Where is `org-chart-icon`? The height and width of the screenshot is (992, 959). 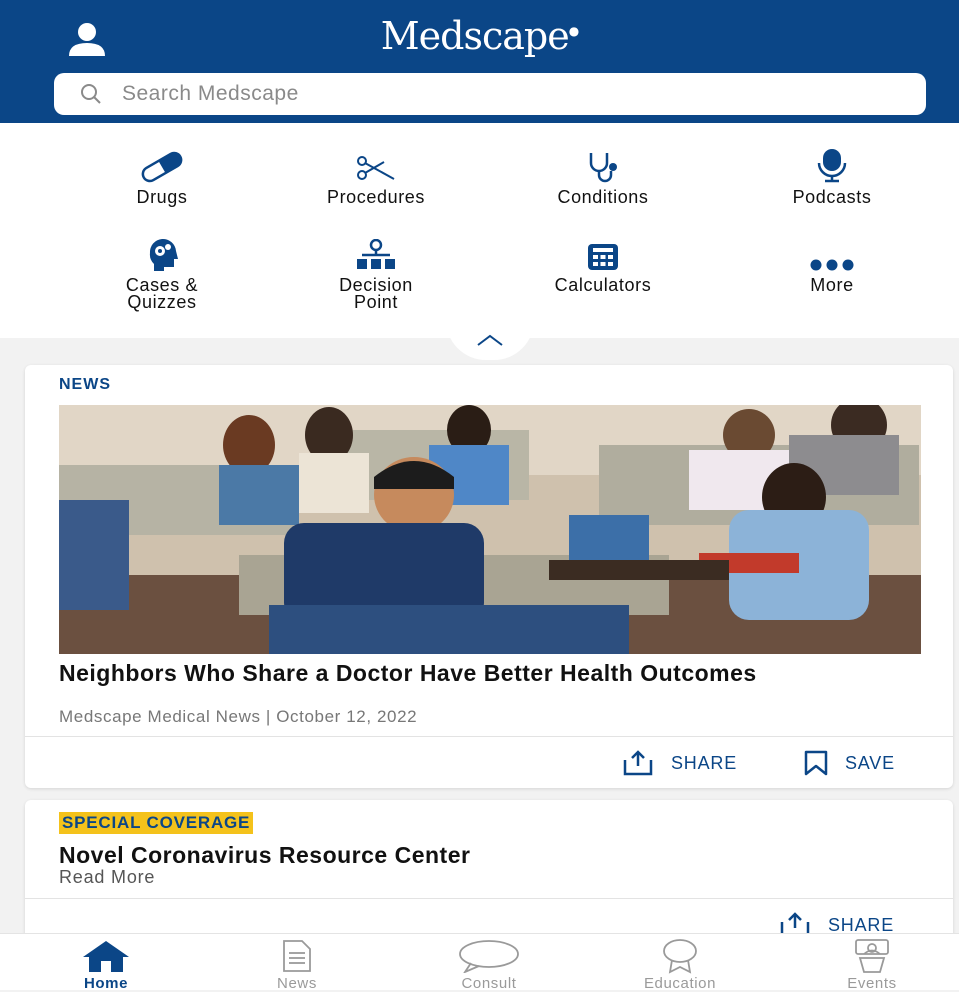 org-chart-icon is located at coordinates (376, 254).